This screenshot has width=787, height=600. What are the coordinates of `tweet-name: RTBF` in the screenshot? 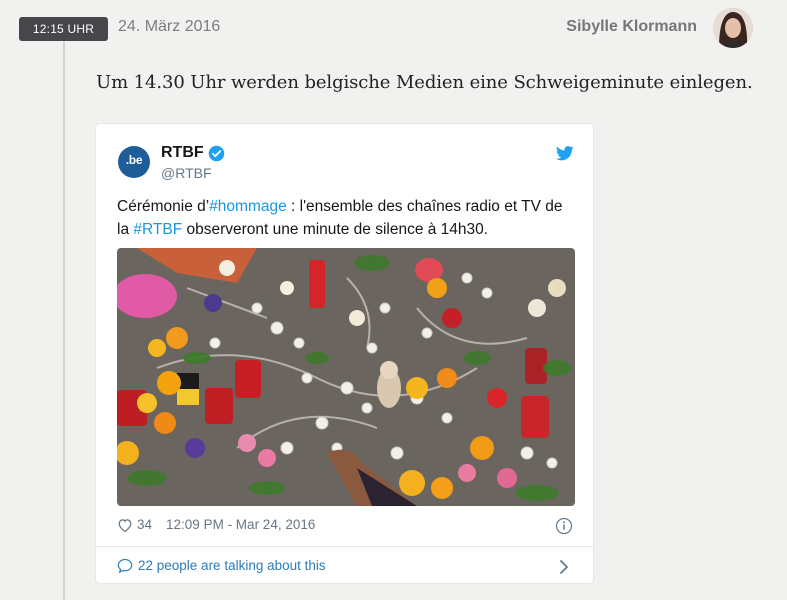 It's located at (182, 153).